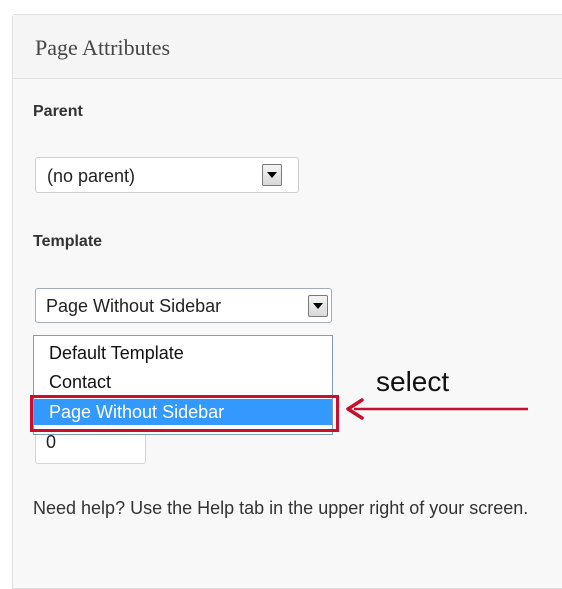 Image resolution: width=562 pixels, height=589 pixels. I want to click on order-input-value: 0, so click(51, 442).